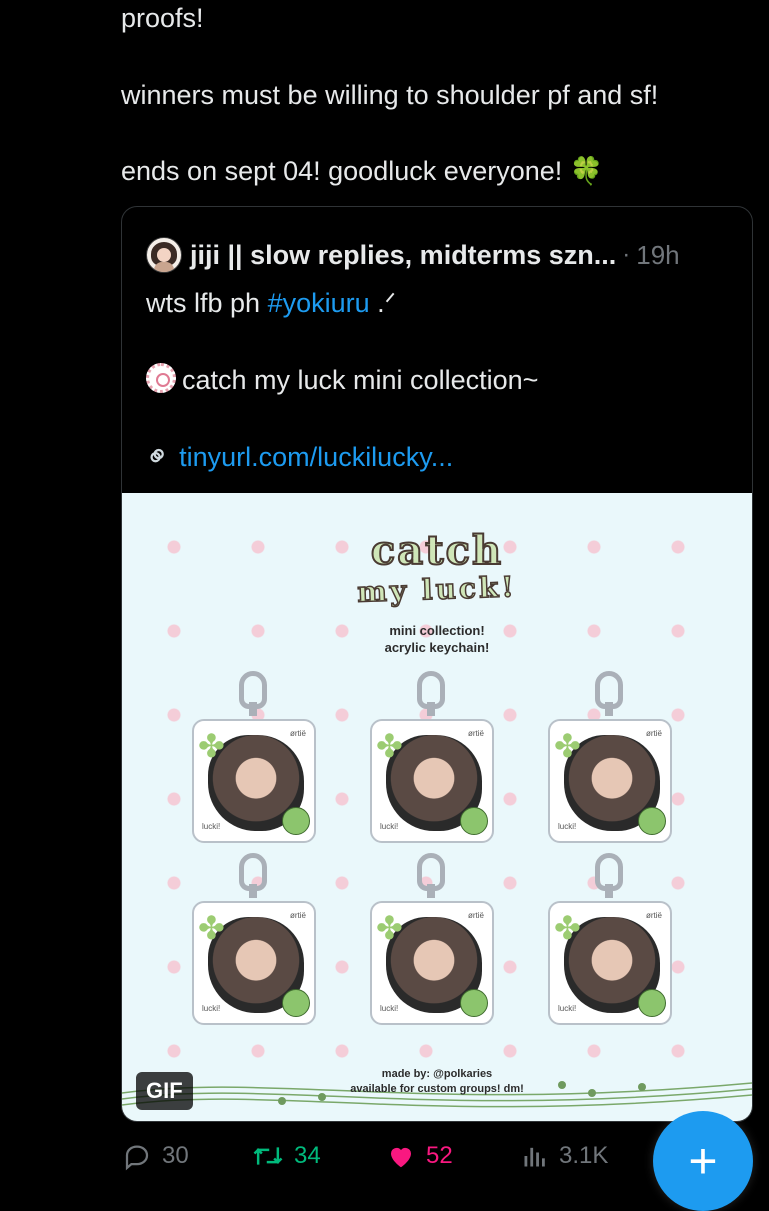 The width and height of the screenshot is (769, 1211). I want to click on keychain-5: ✤ ørtië lucki!, so click(432, 939).